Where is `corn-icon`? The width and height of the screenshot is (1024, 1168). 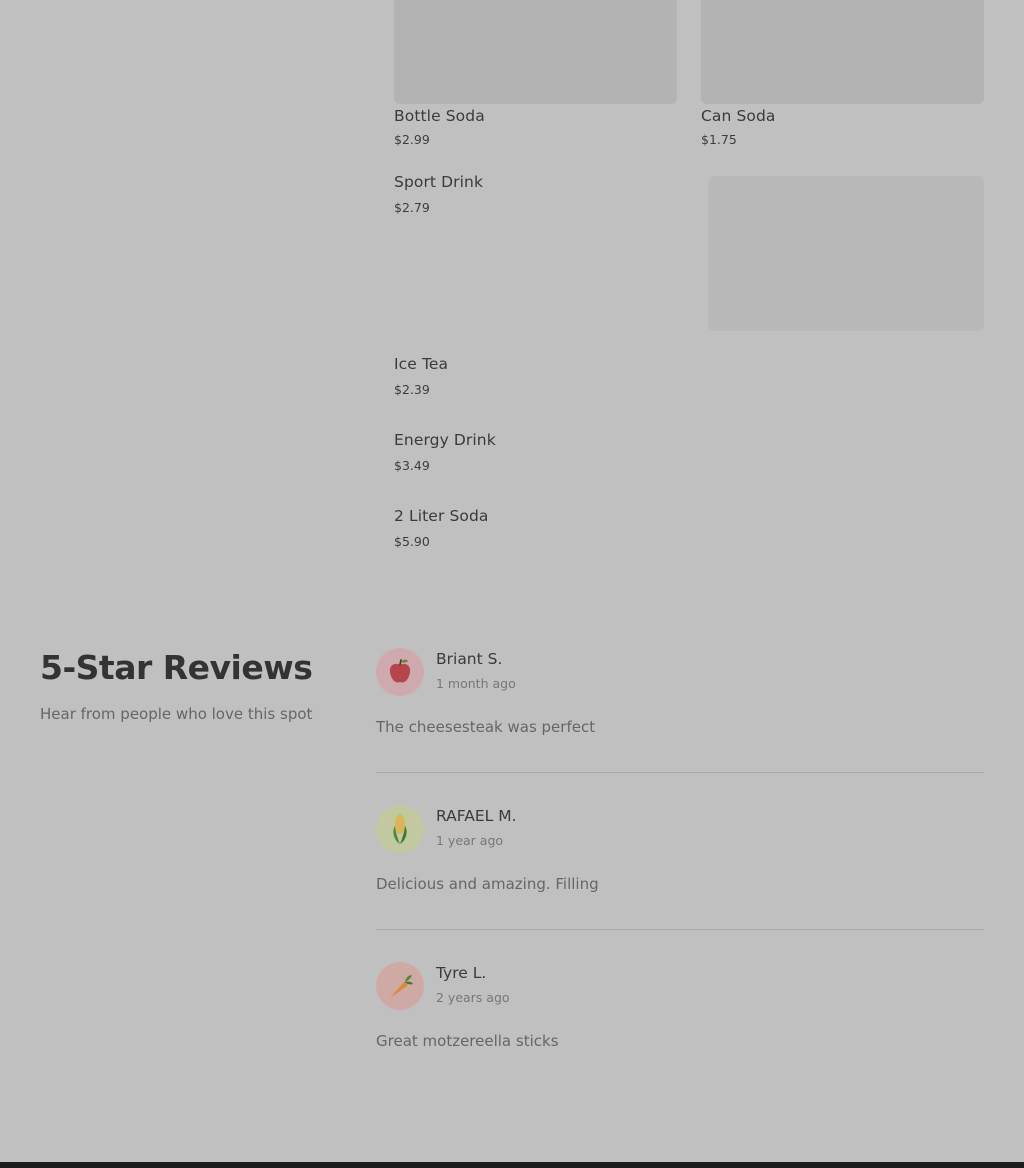 corn-icon is located at coordinates (400, 829).